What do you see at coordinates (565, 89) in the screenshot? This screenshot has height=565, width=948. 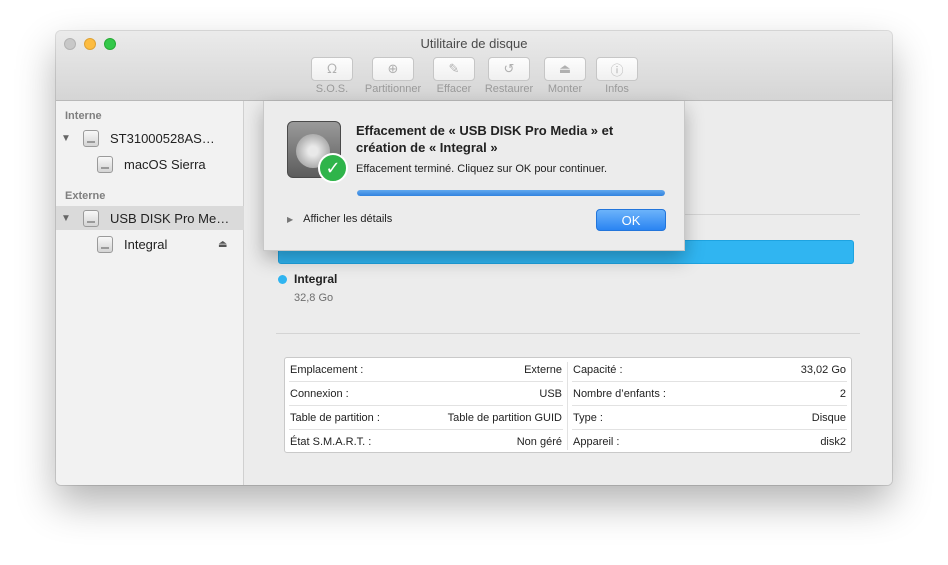 I see `mount-label: Monter` at bounding box center [565, 89].